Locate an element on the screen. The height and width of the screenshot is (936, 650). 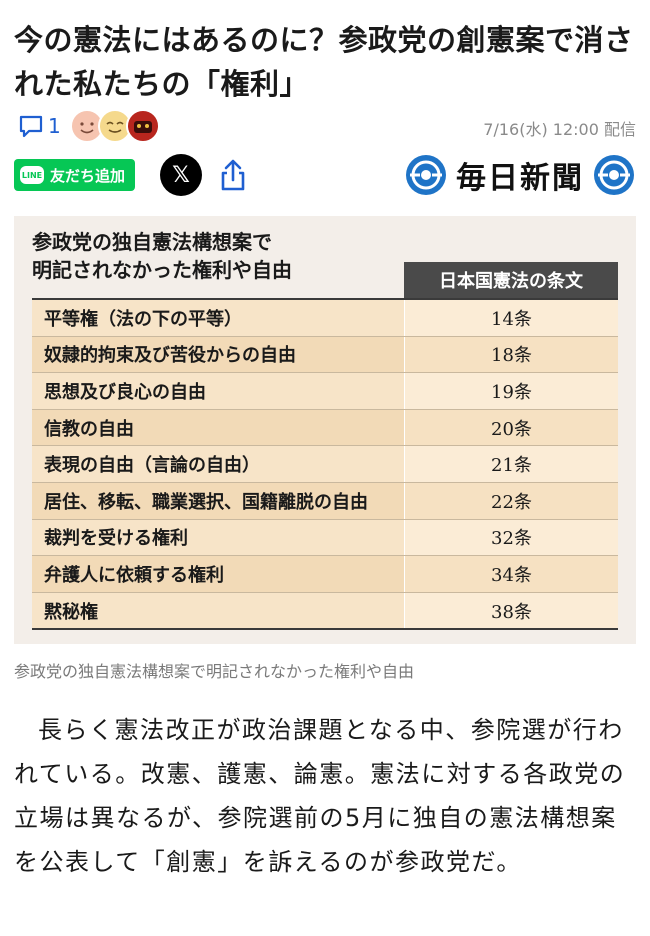
table-row: 表現の自由（言論の自由） 21条 is located at coordinates (325, 464).